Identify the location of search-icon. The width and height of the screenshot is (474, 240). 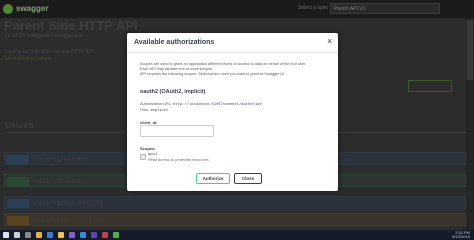
(17, 235).